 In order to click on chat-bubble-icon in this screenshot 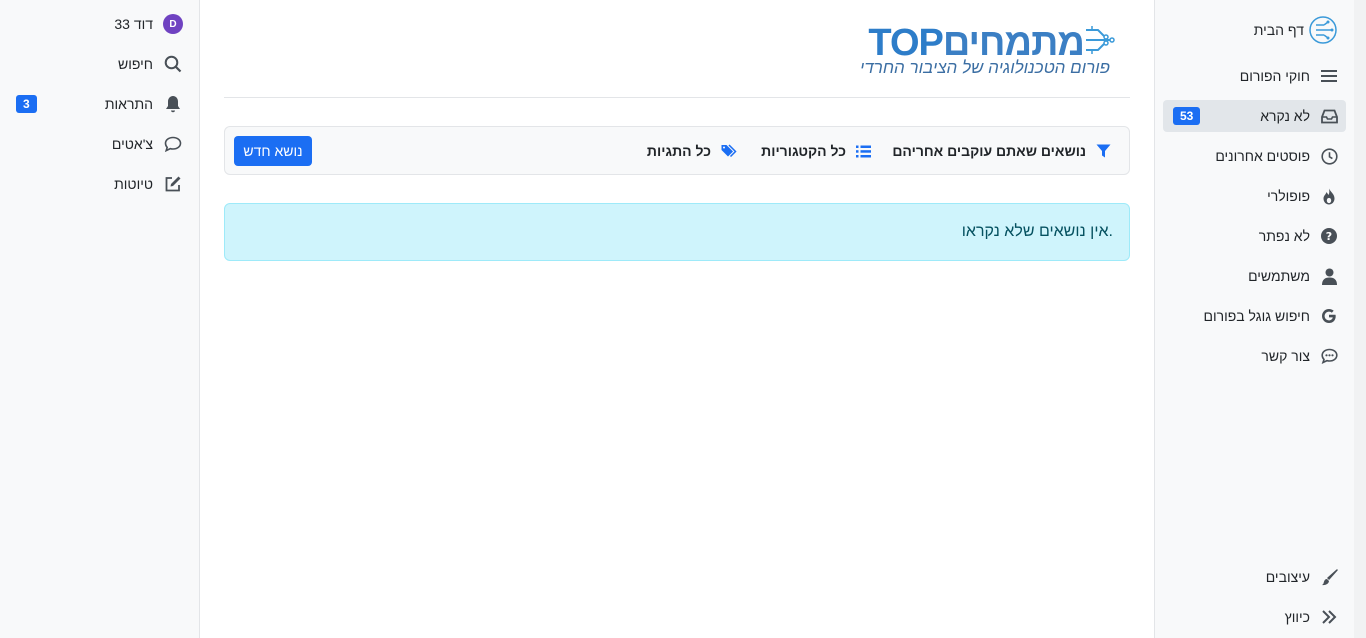, I will do `click(173, 144)`.